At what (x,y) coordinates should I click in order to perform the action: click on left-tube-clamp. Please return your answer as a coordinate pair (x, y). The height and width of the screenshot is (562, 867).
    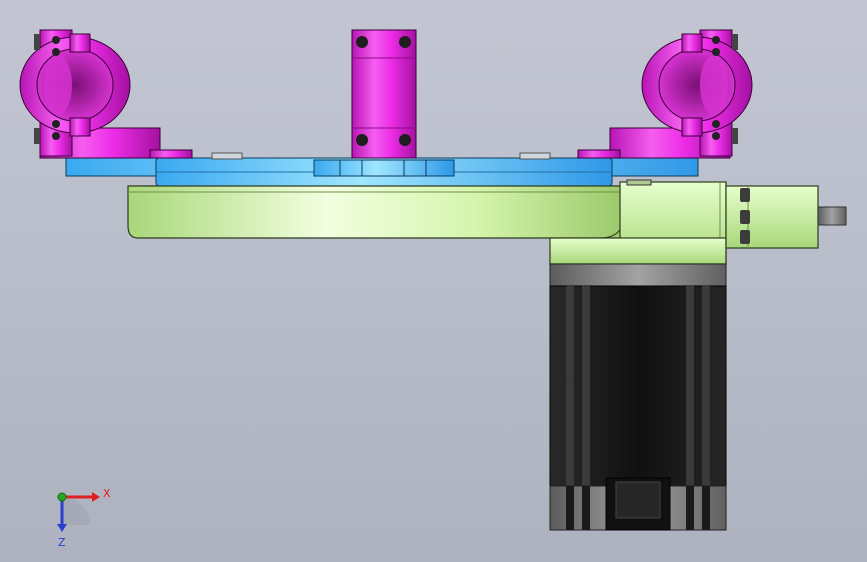
    Looking at the image, I should click on (106, 94).